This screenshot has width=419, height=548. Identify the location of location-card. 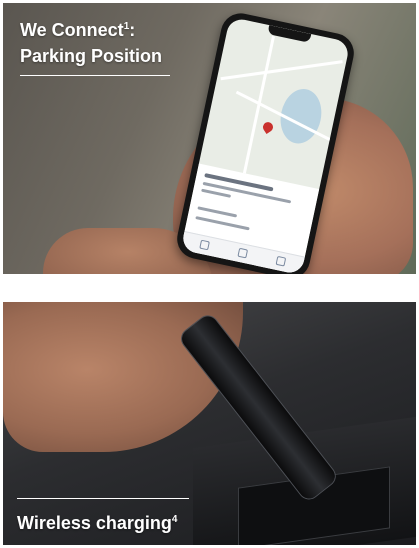
(250, 218).